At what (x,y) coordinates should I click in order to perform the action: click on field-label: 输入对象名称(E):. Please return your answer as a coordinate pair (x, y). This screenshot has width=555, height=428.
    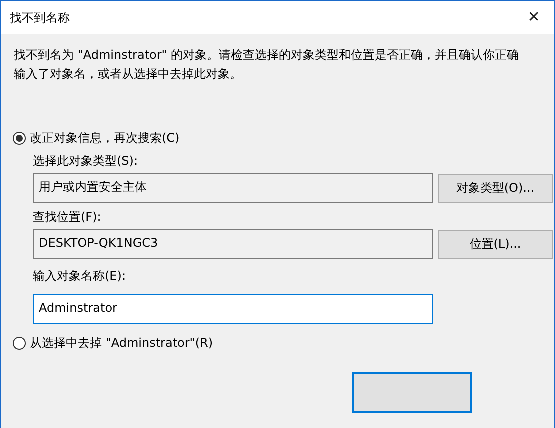
    Looking at the image, I should click on (80, 276).